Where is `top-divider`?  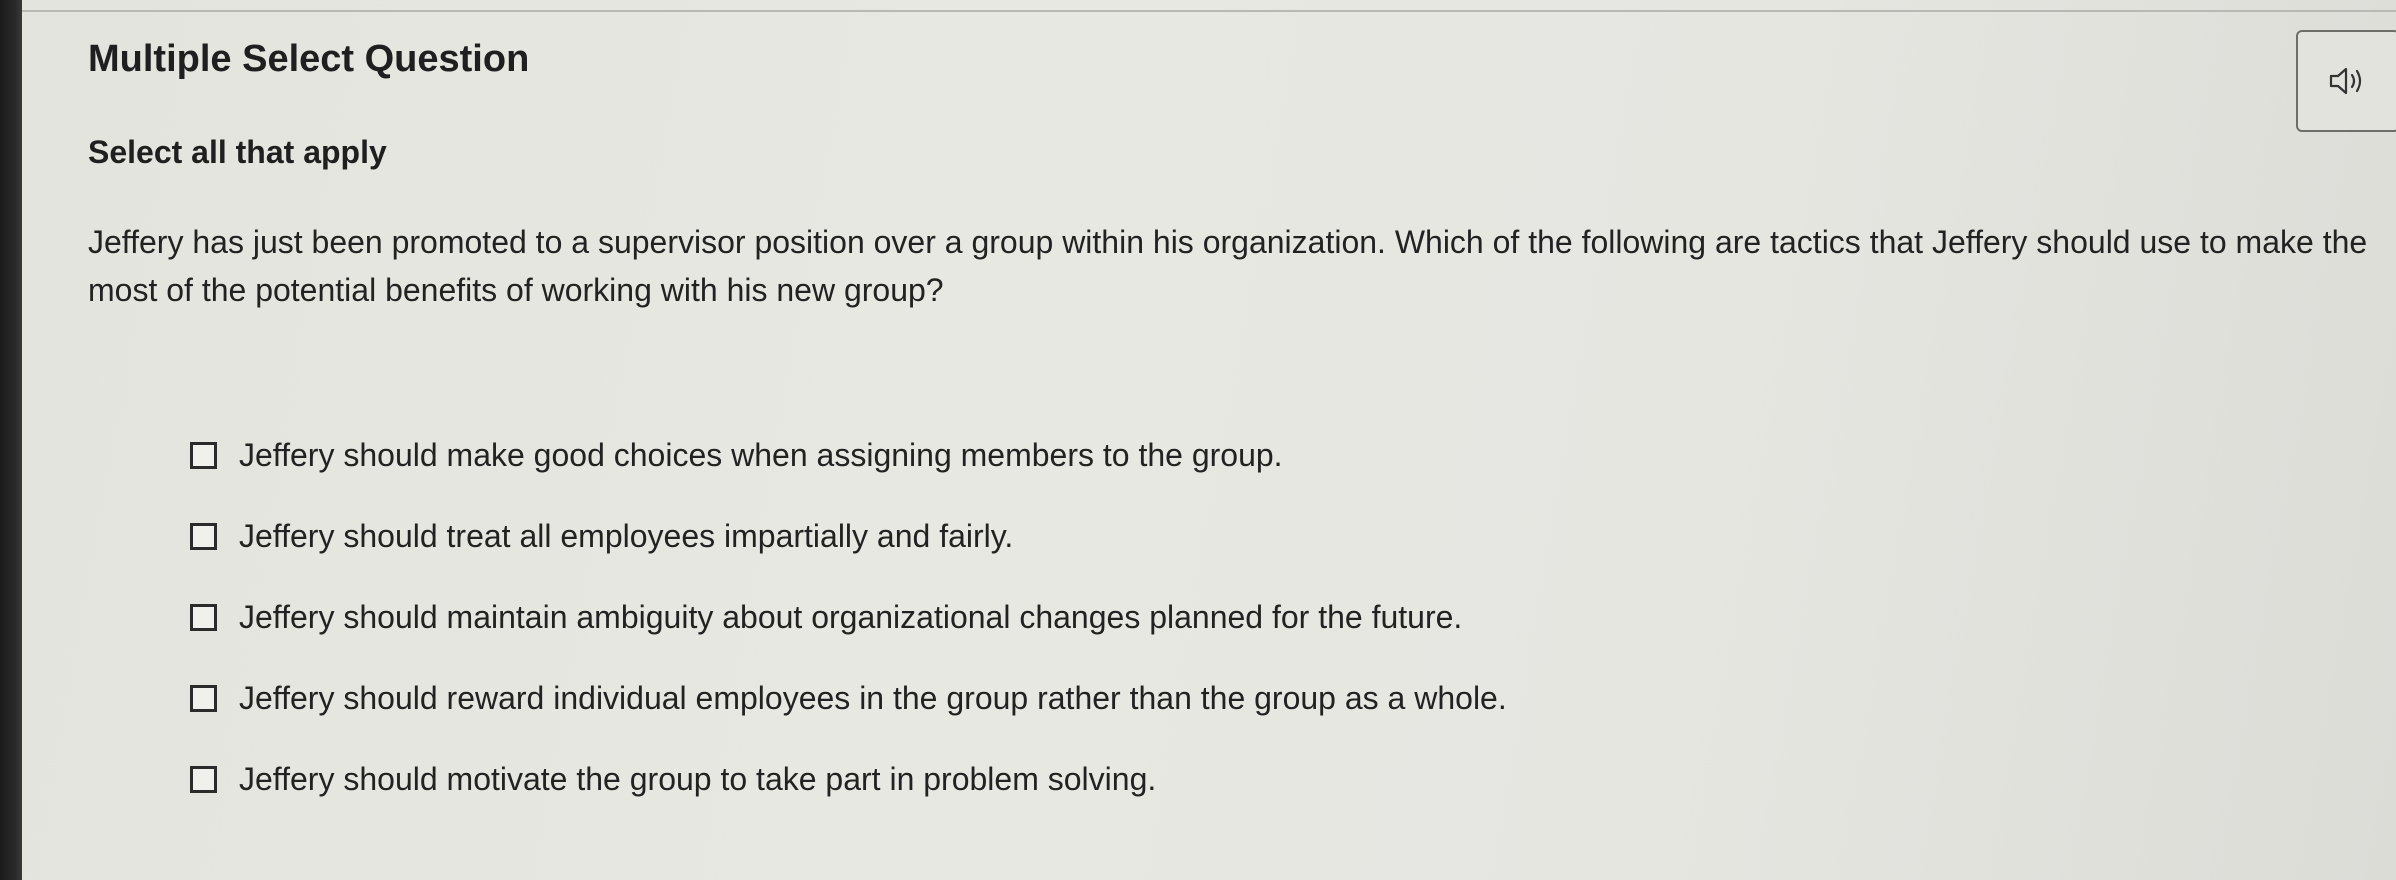 top-divider is located at coordinates (1209, 11).